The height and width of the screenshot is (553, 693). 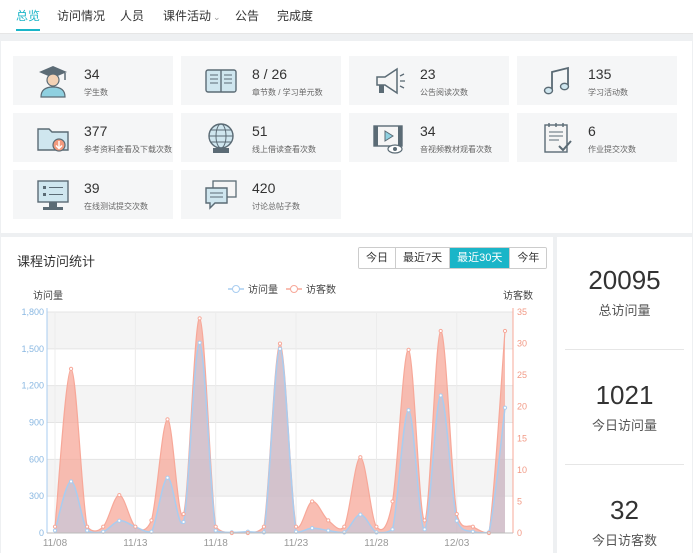 What do you see at coordinates (444, 92) in the screenshot?
I see `stat-label: 公告阅读次数` at bounding box center [444, 92].